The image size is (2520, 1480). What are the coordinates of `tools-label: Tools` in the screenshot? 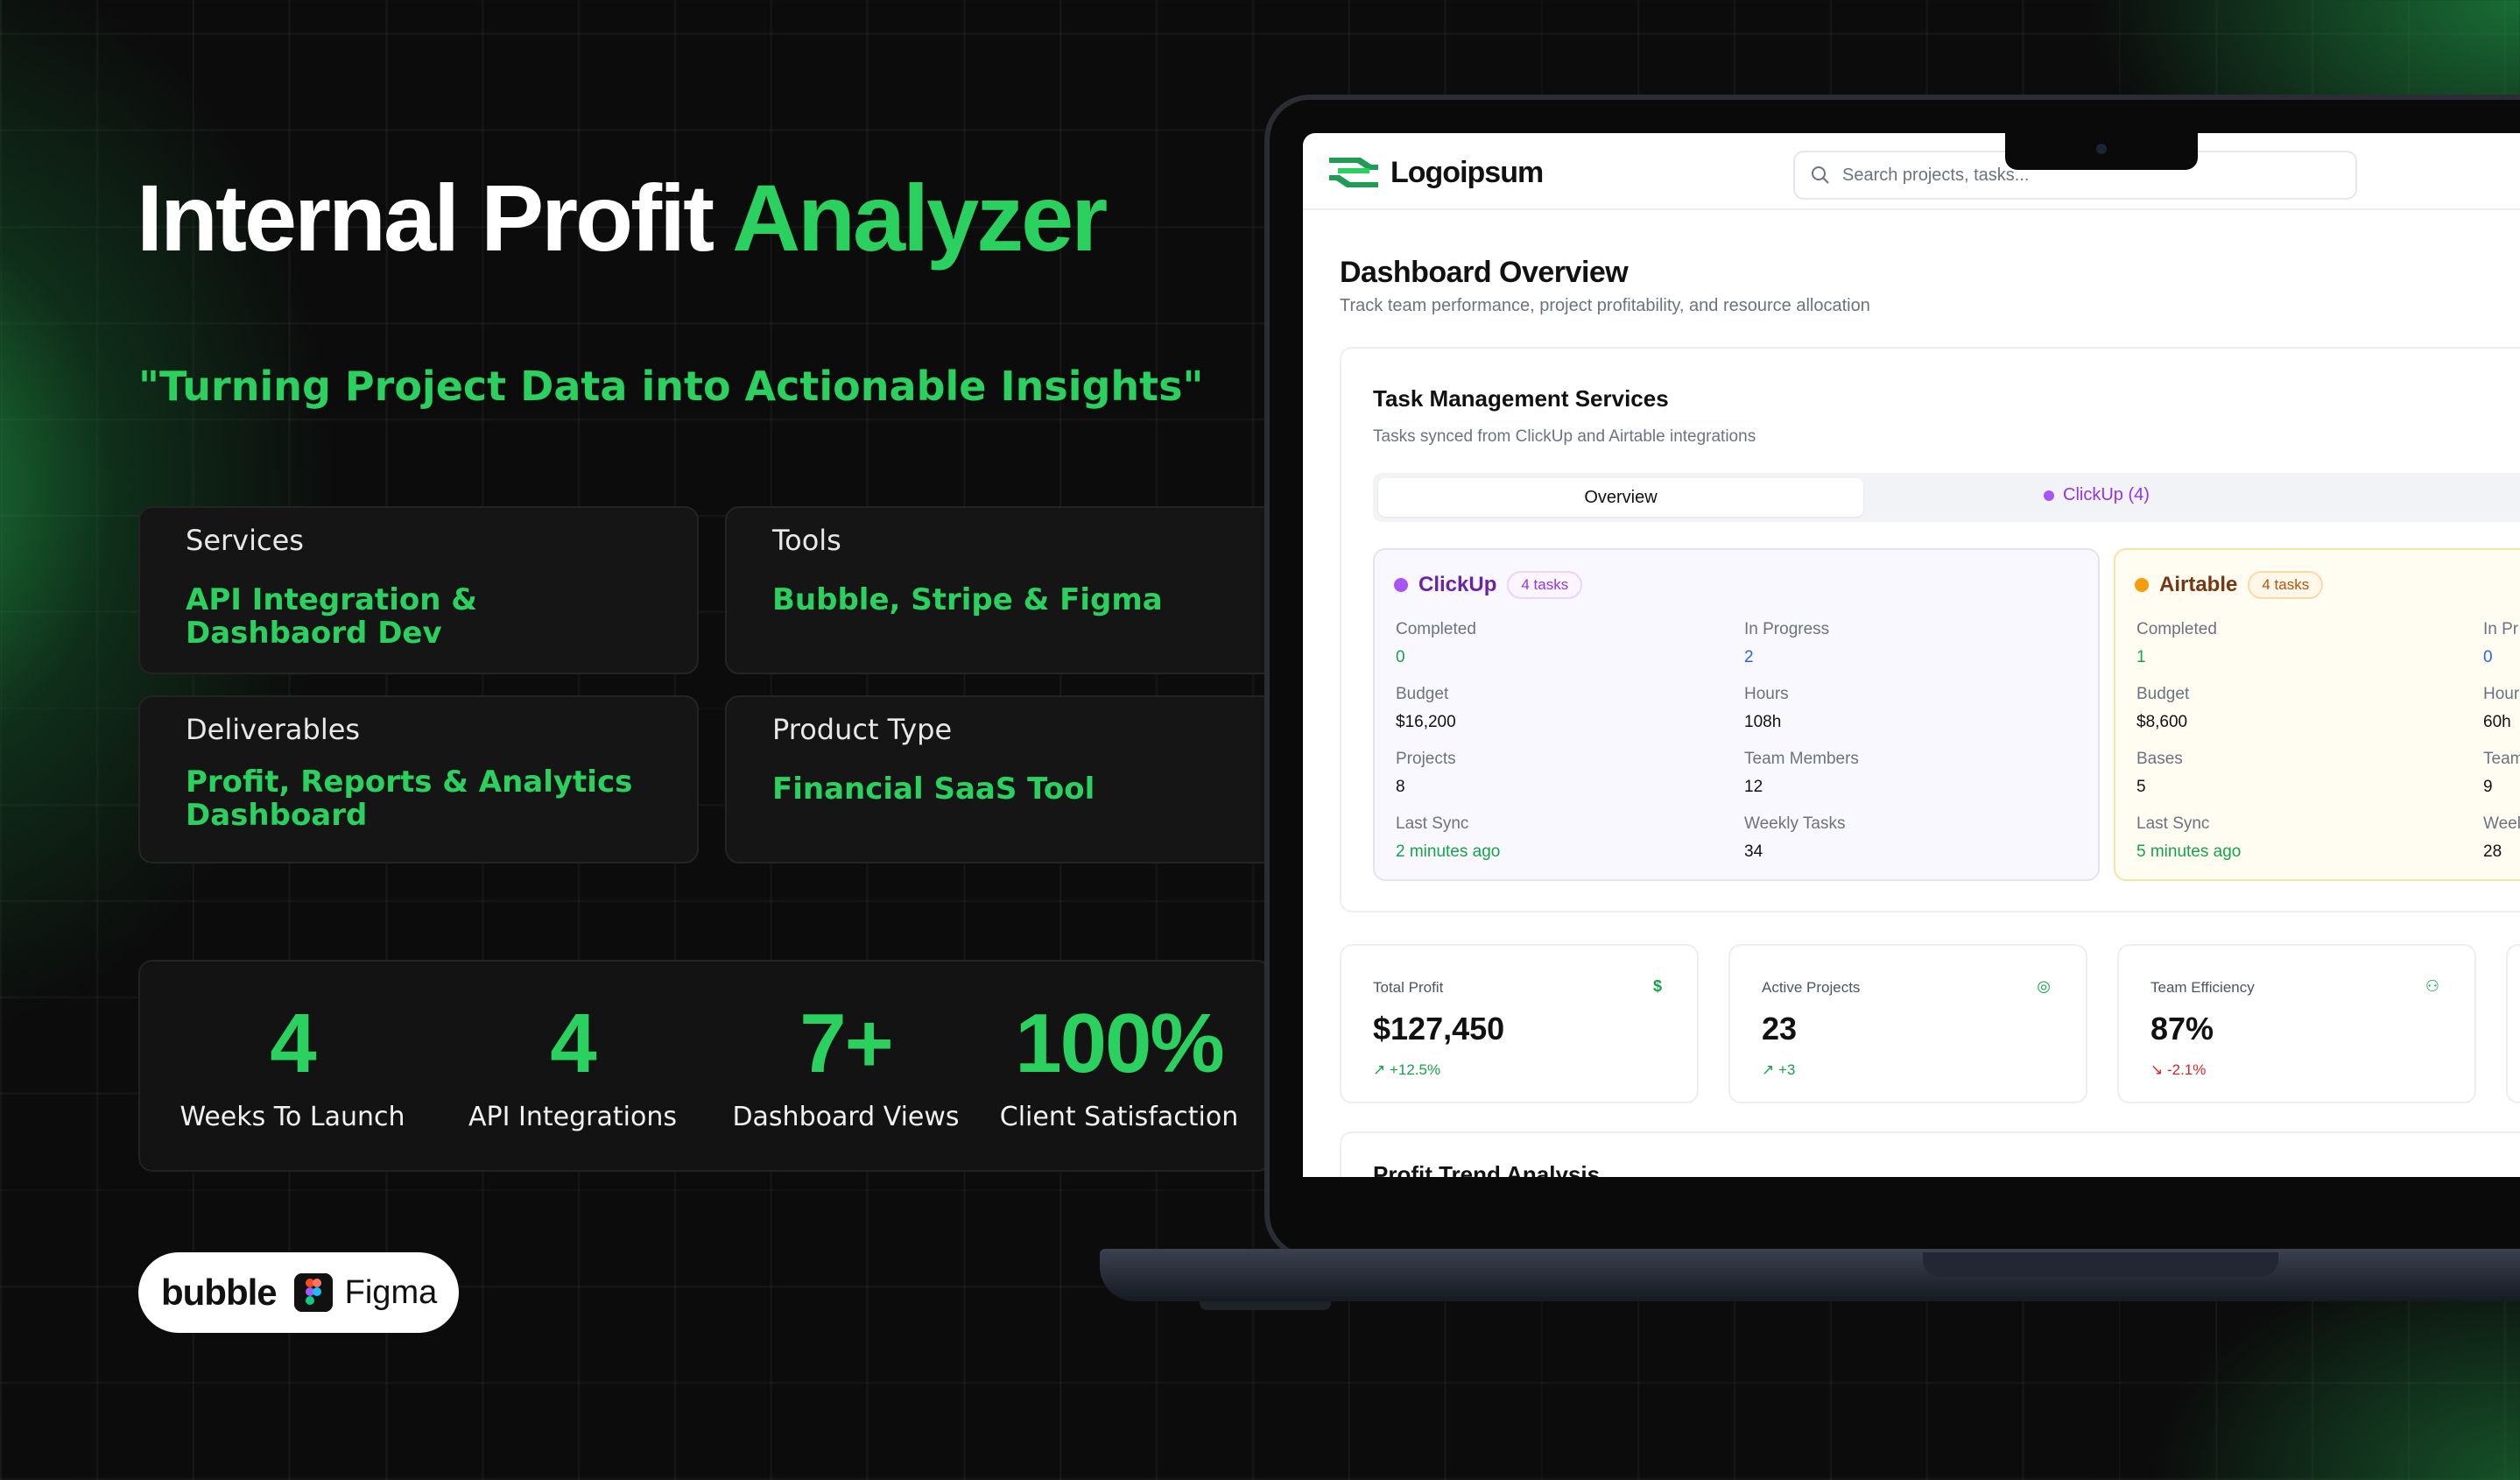 It's located at (806, 540).